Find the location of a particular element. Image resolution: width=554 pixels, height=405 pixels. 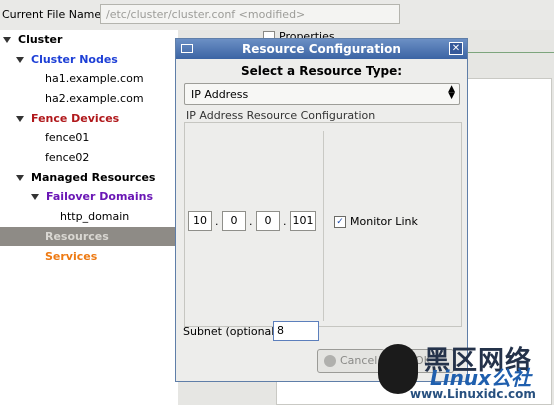

tree-item-label: ha2.example.com is located at coordinates (94, 98).